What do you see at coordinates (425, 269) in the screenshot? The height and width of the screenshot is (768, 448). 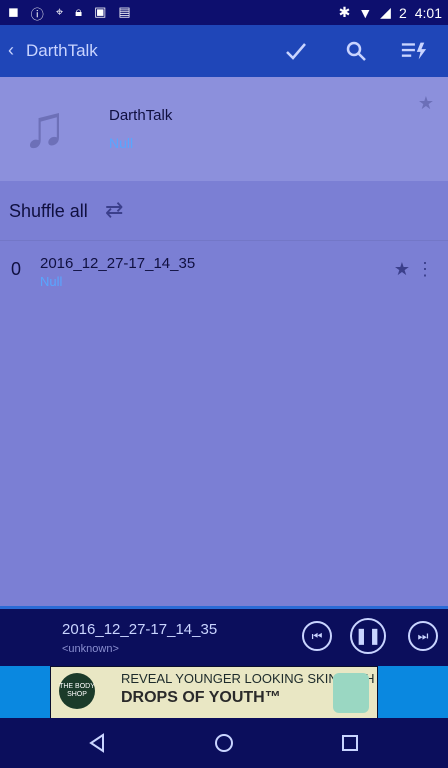 I see `more-icon: ⋮` at bounding box center [425, 269].